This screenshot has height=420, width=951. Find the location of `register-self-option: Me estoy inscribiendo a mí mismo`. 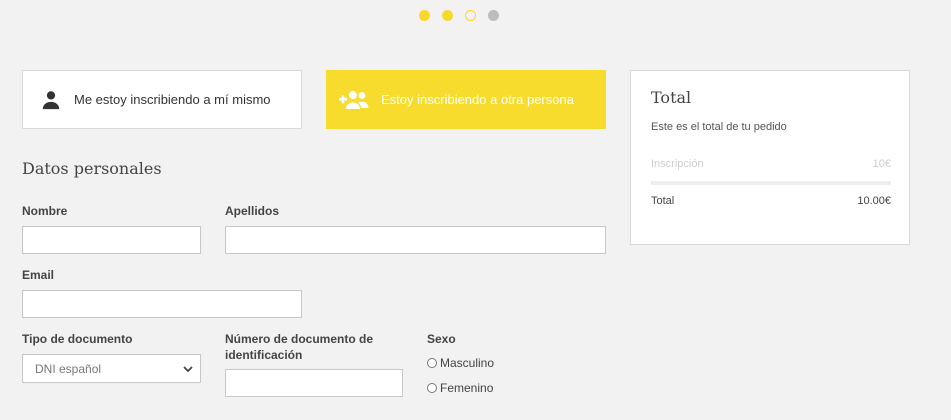

register-self-option: Me estoy inscribiendo a mí mismo is located at coordinates (162, 99).